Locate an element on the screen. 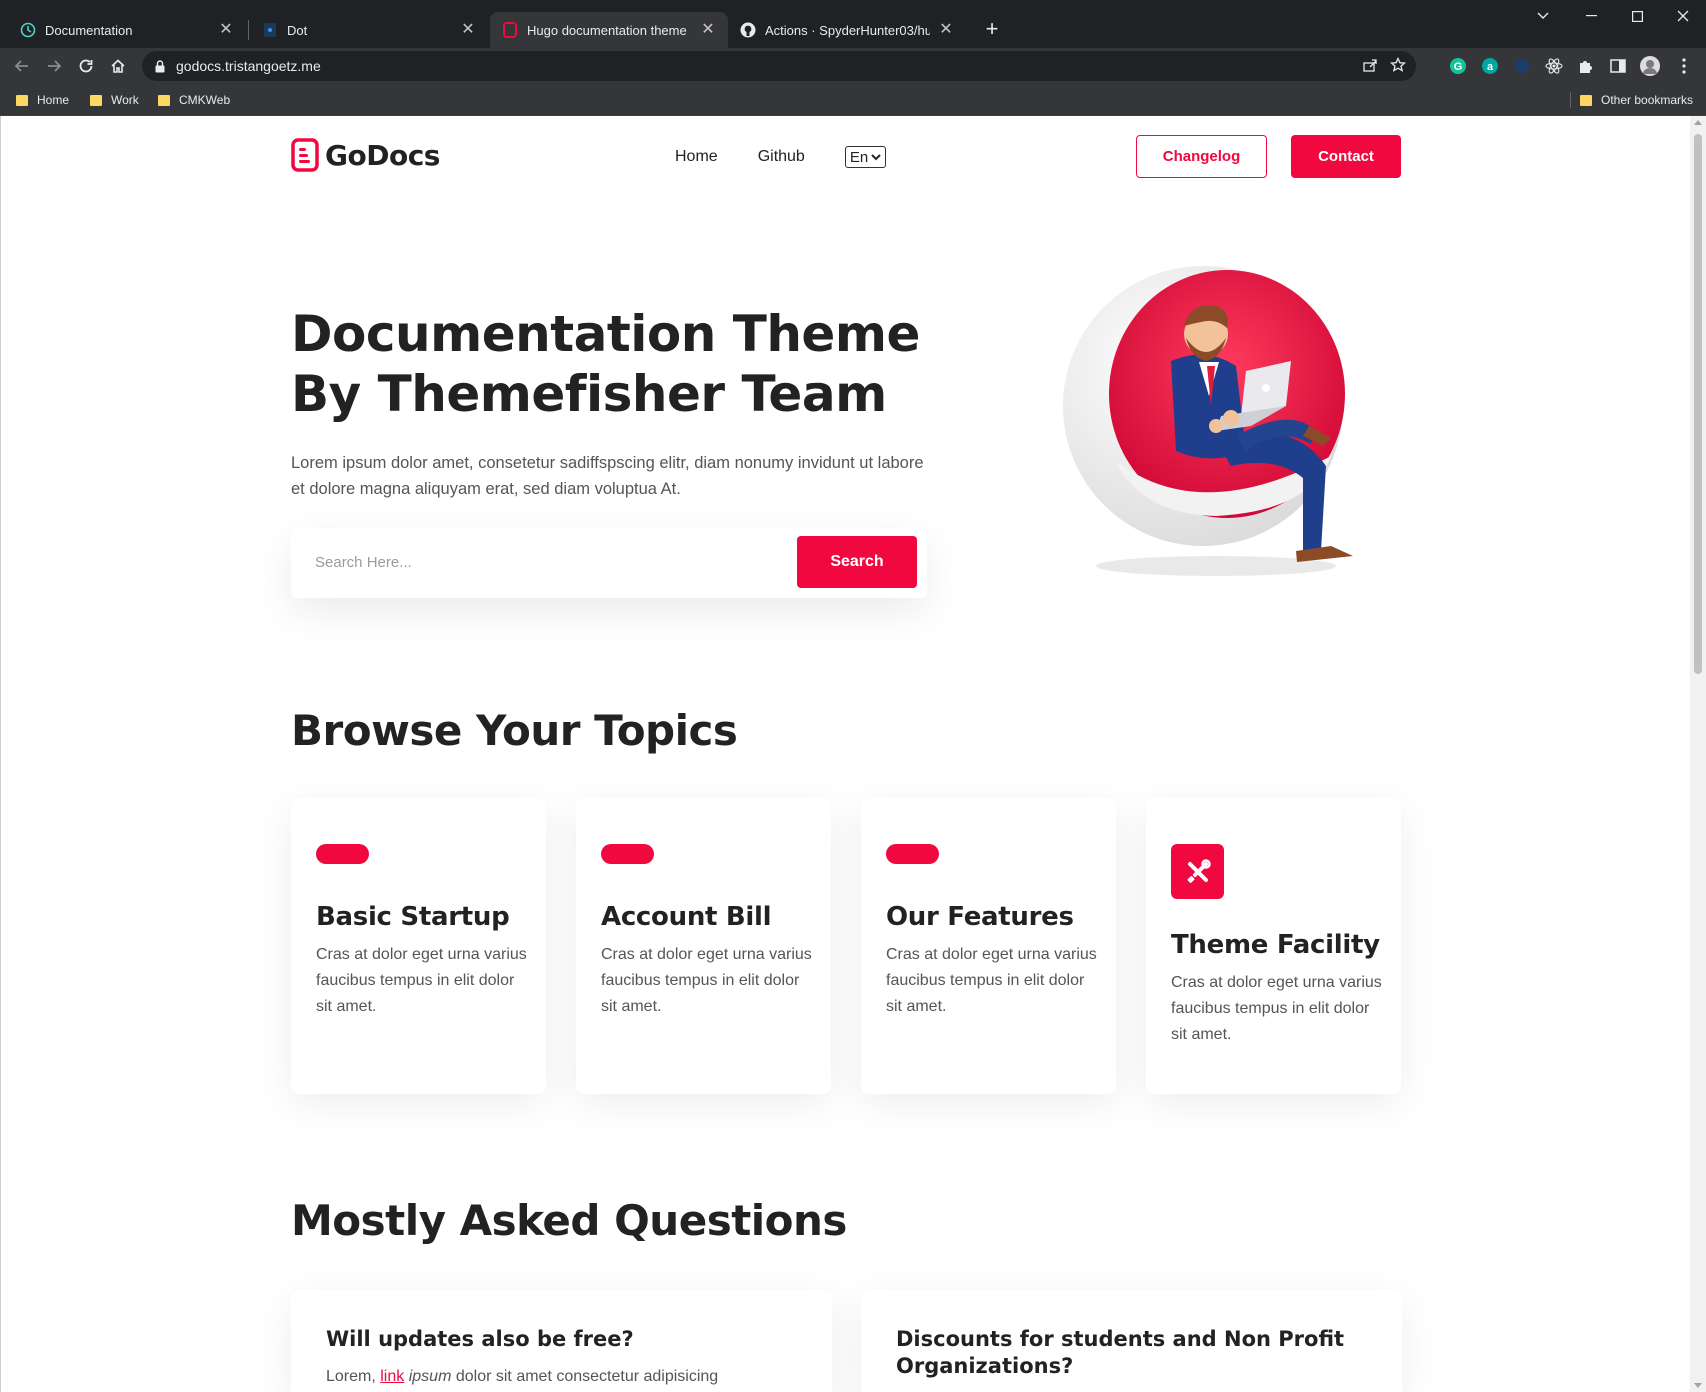  tools-icon is located at coordinates (1197, 871).